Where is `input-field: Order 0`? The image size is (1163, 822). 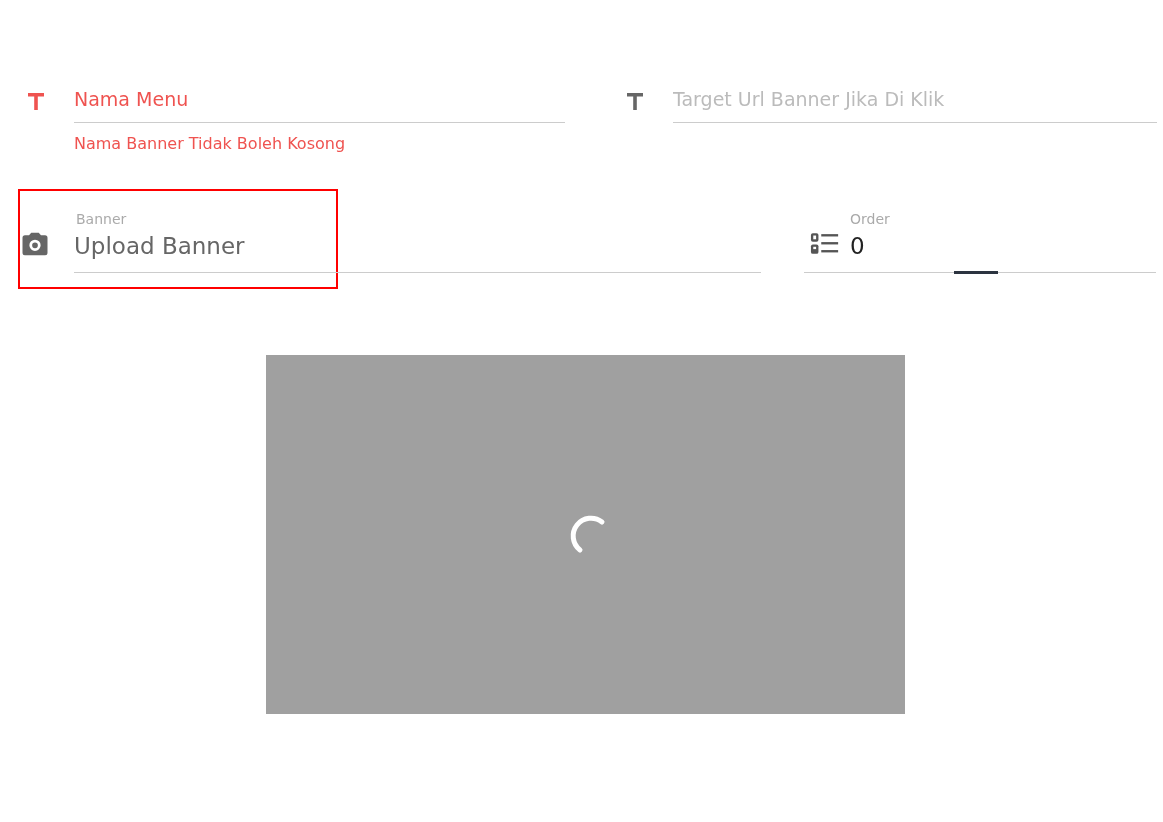
input-field: Order 0 is located at coordinates (1003, 241).